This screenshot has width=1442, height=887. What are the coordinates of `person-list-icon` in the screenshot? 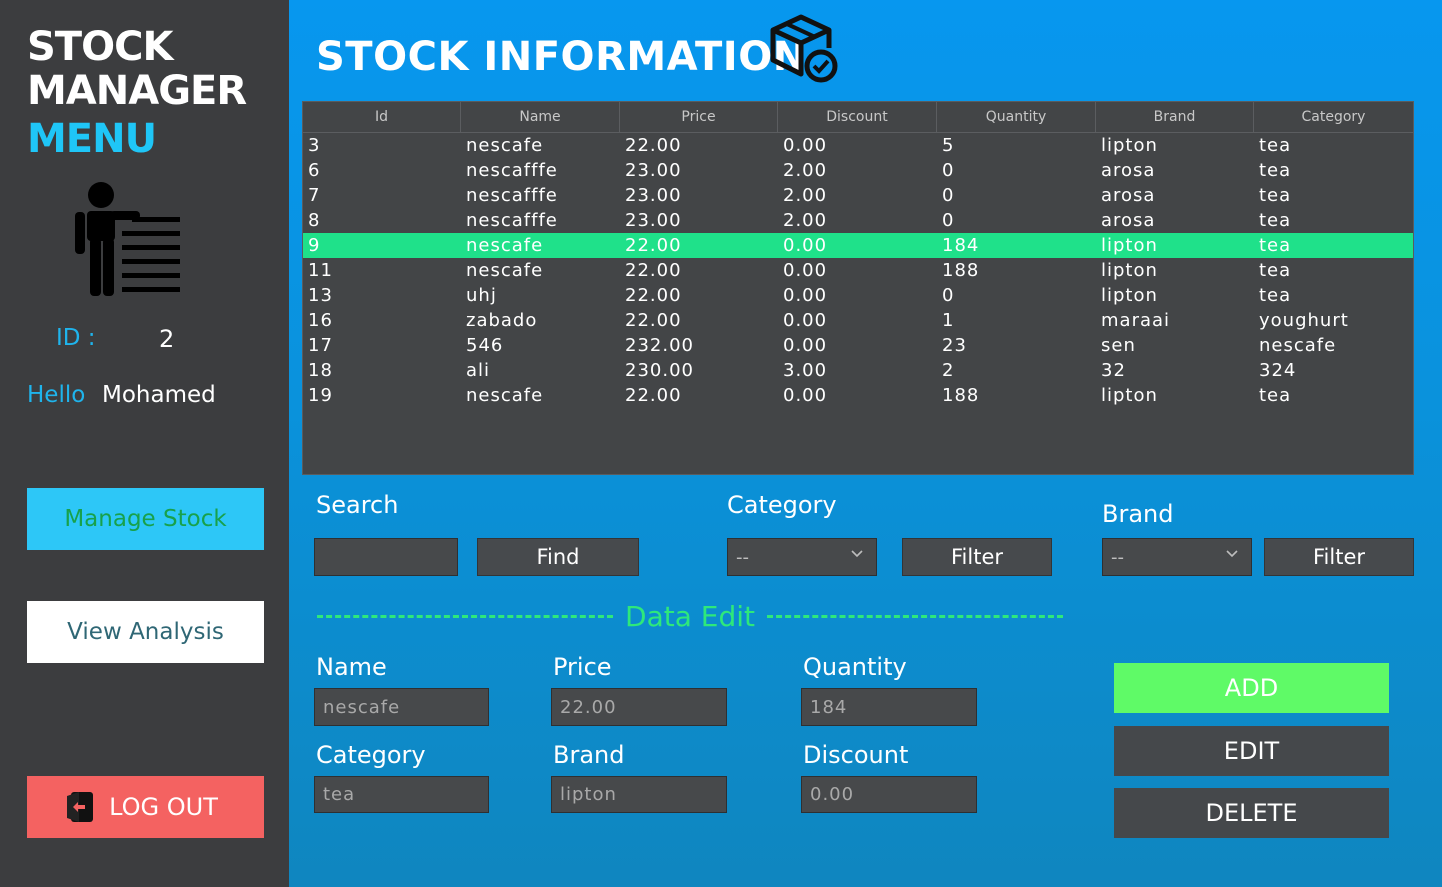 It's located at (127, 239).